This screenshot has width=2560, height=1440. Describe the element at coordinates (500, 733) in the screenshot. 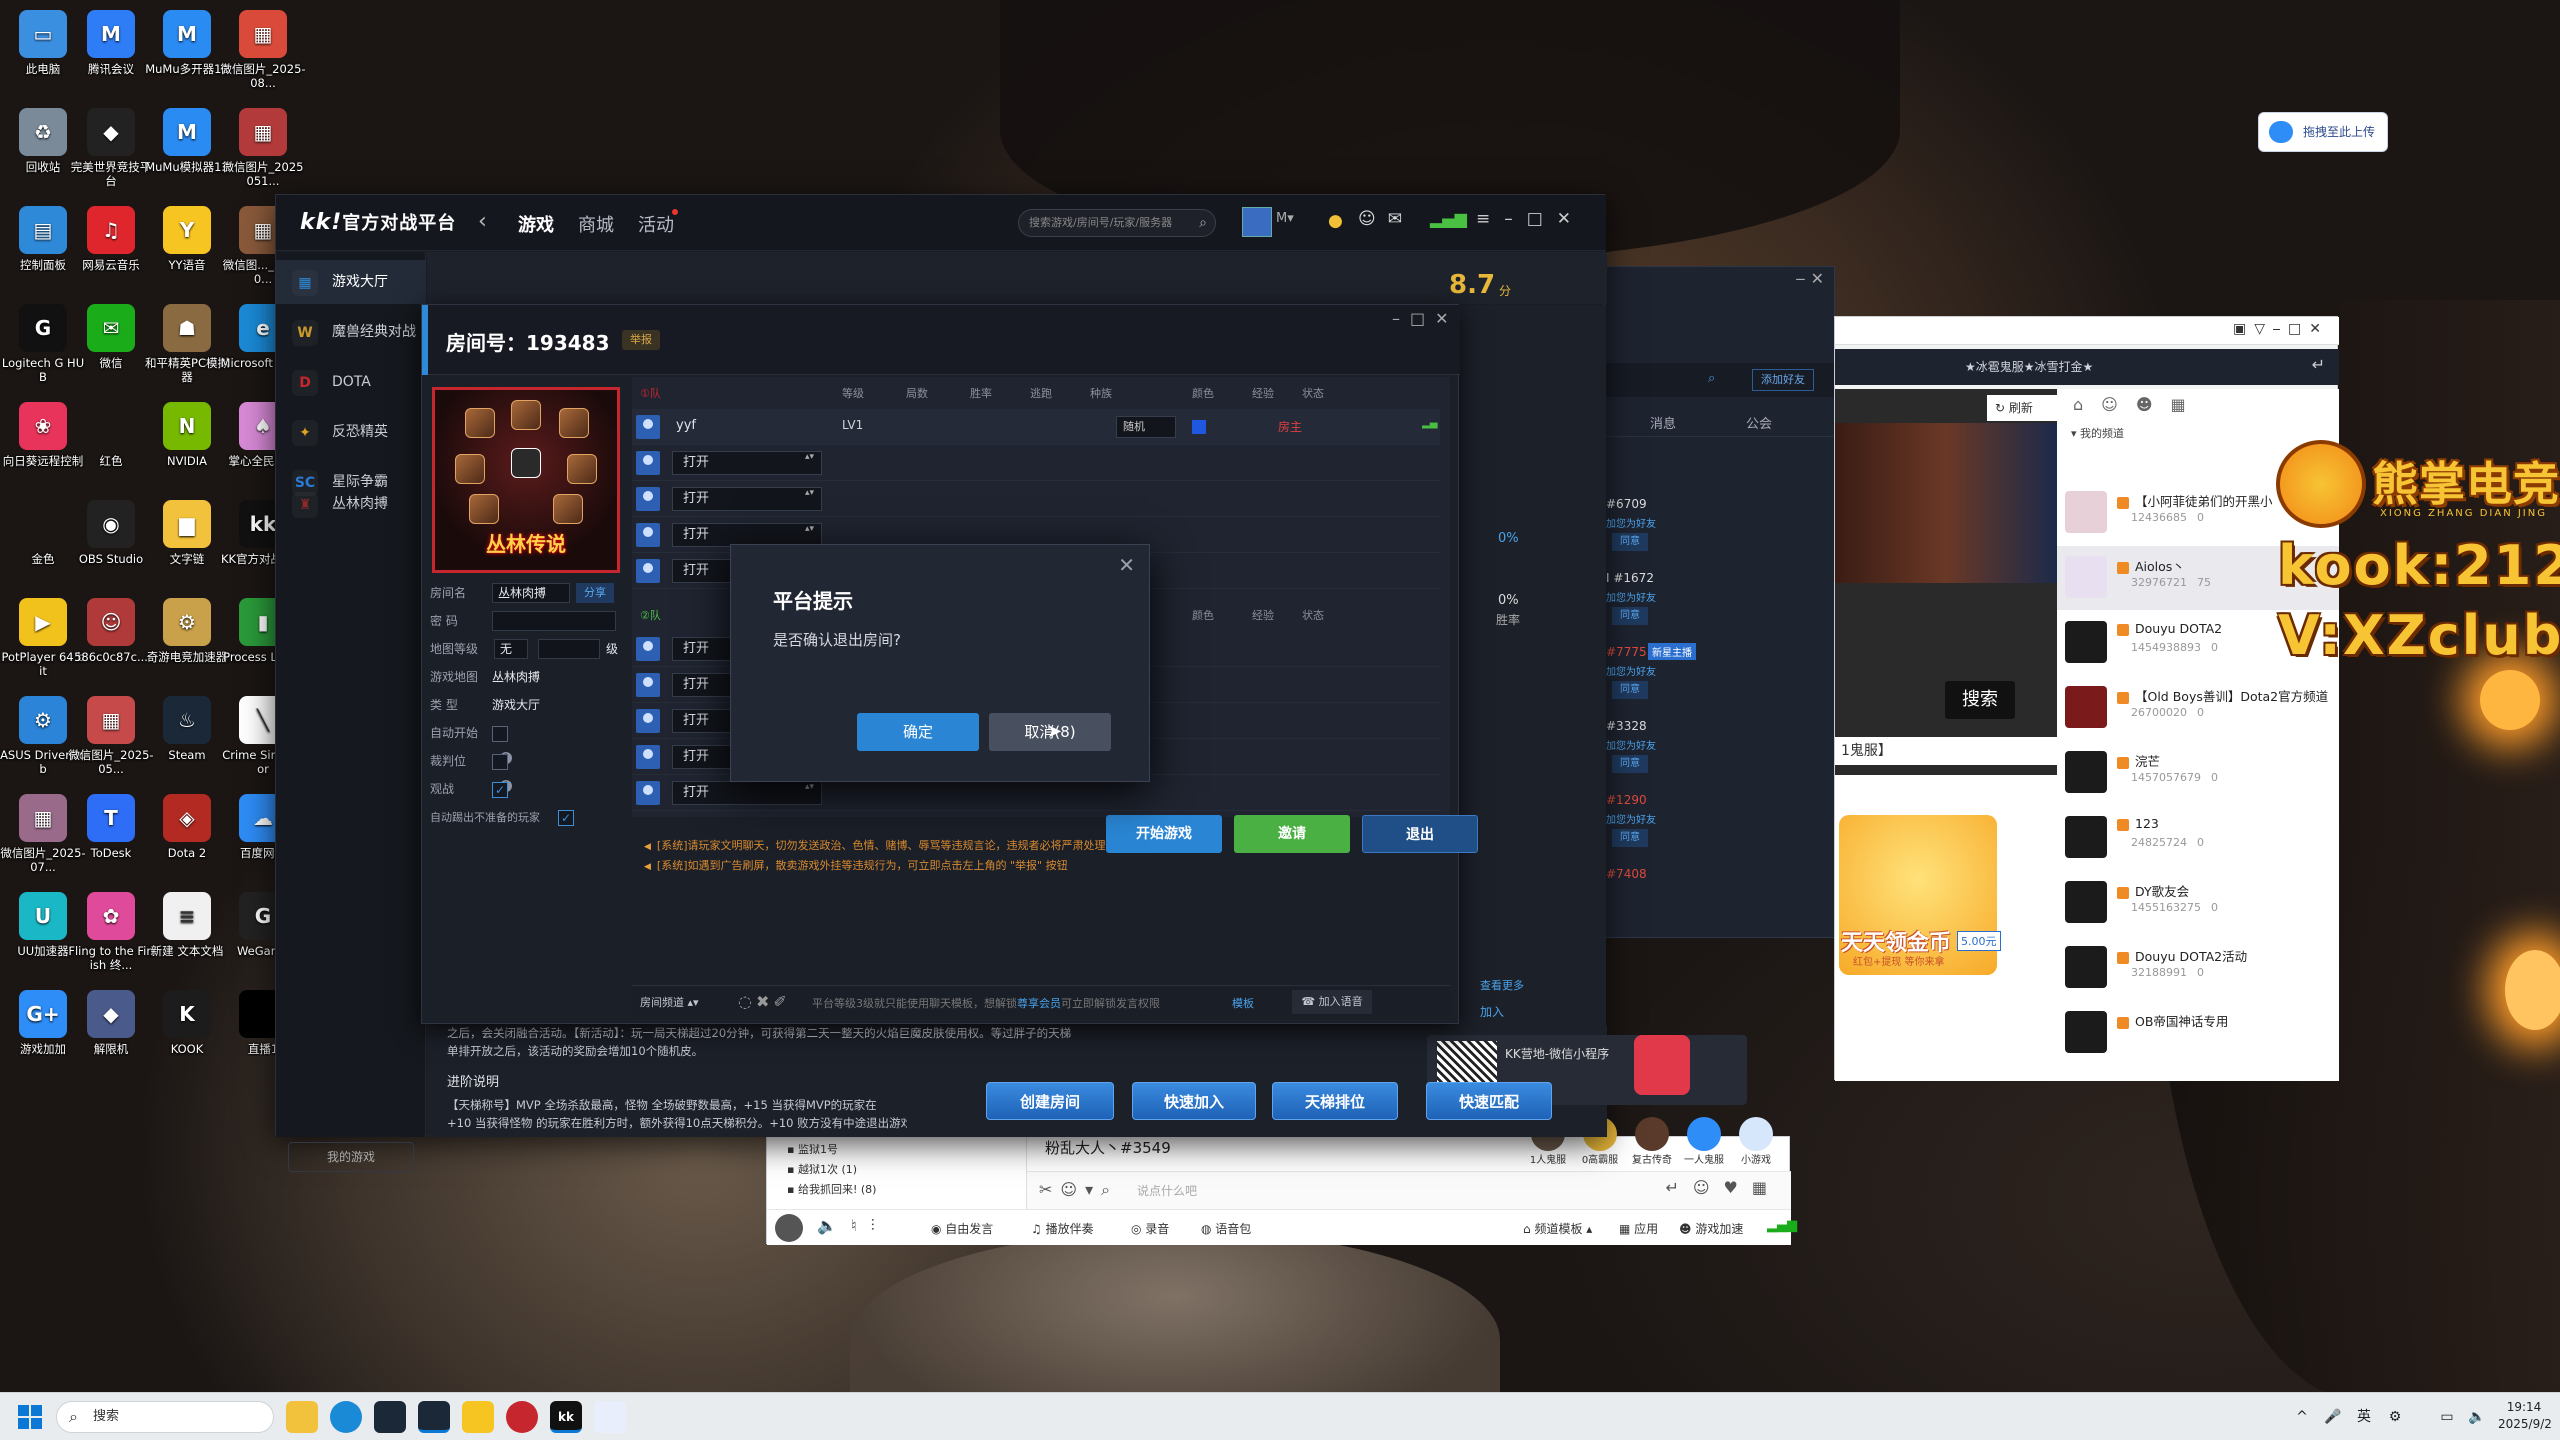

I see `auto-start-checkbox` at that location.